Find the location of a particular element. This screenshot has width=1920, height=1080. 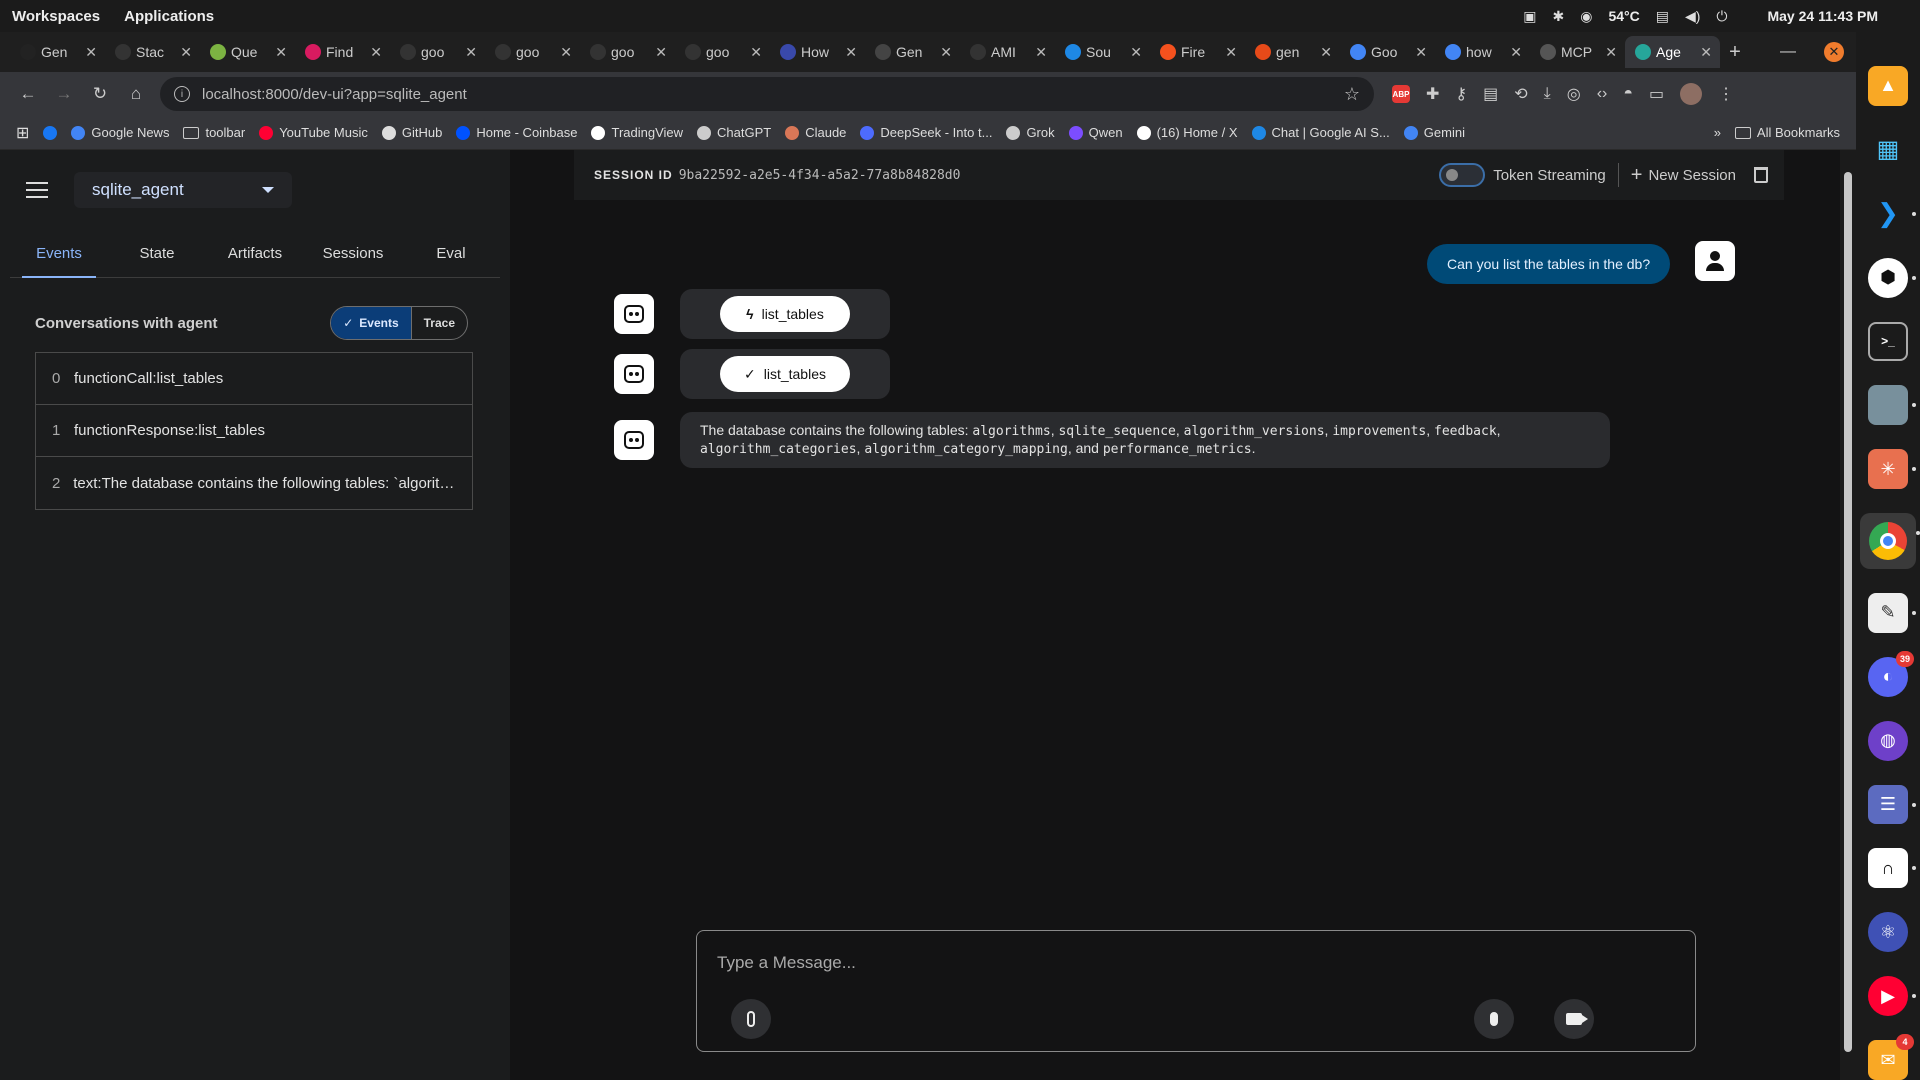

site-info-icon: i is located at coordinates (182, 94).